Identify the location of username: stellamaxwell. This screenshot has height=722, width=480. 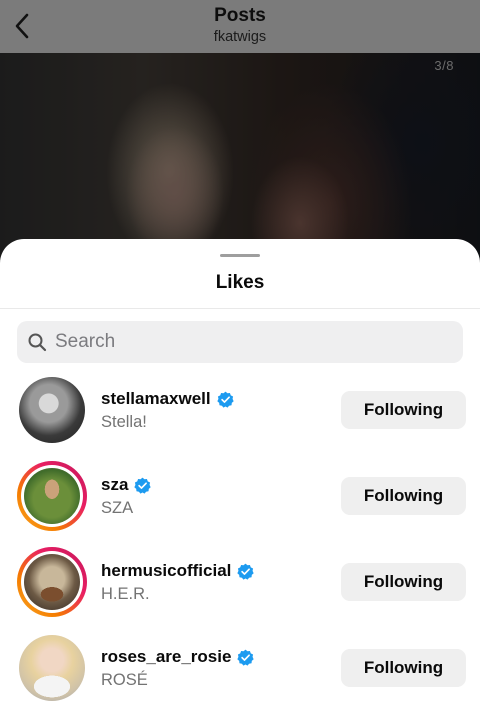
(156, 399).